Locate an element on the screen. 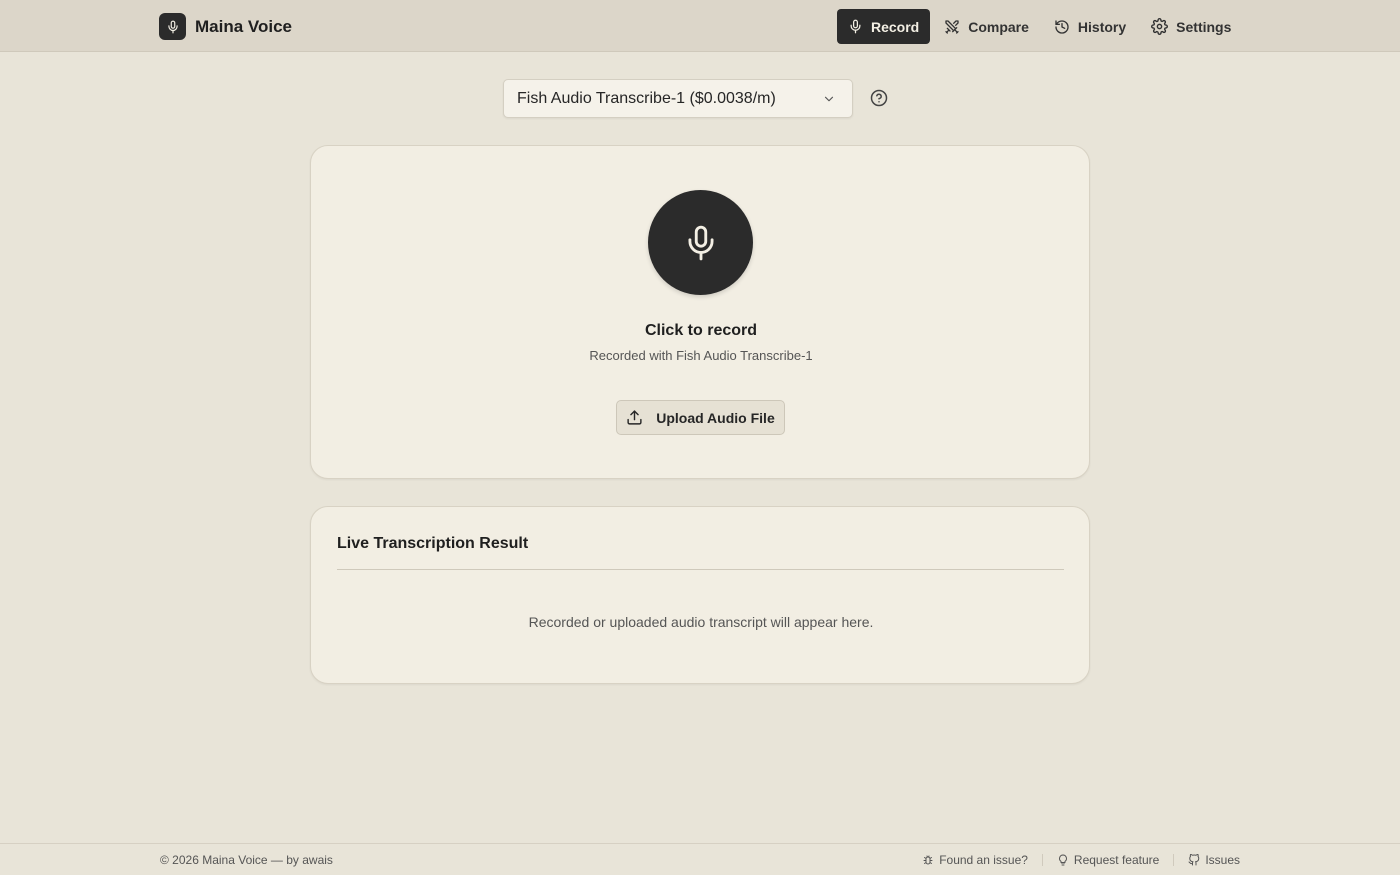 The height and width of the screenshot is (875, 1400). issues-label: Issues is located at coordinates (1222, 860).